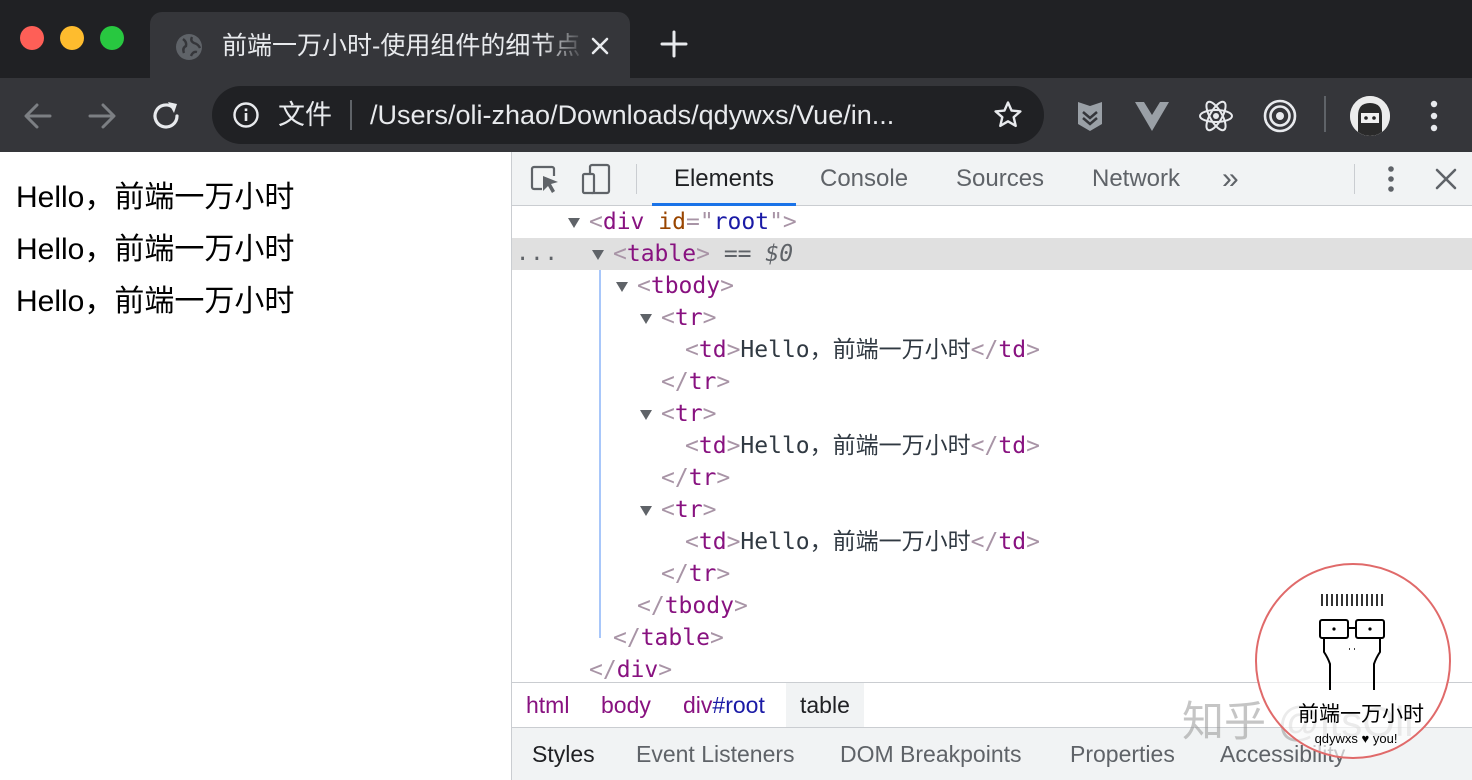  Describe the element at coordinates (672, 222) in the screenshot. I see `attr-name: id` at that location.